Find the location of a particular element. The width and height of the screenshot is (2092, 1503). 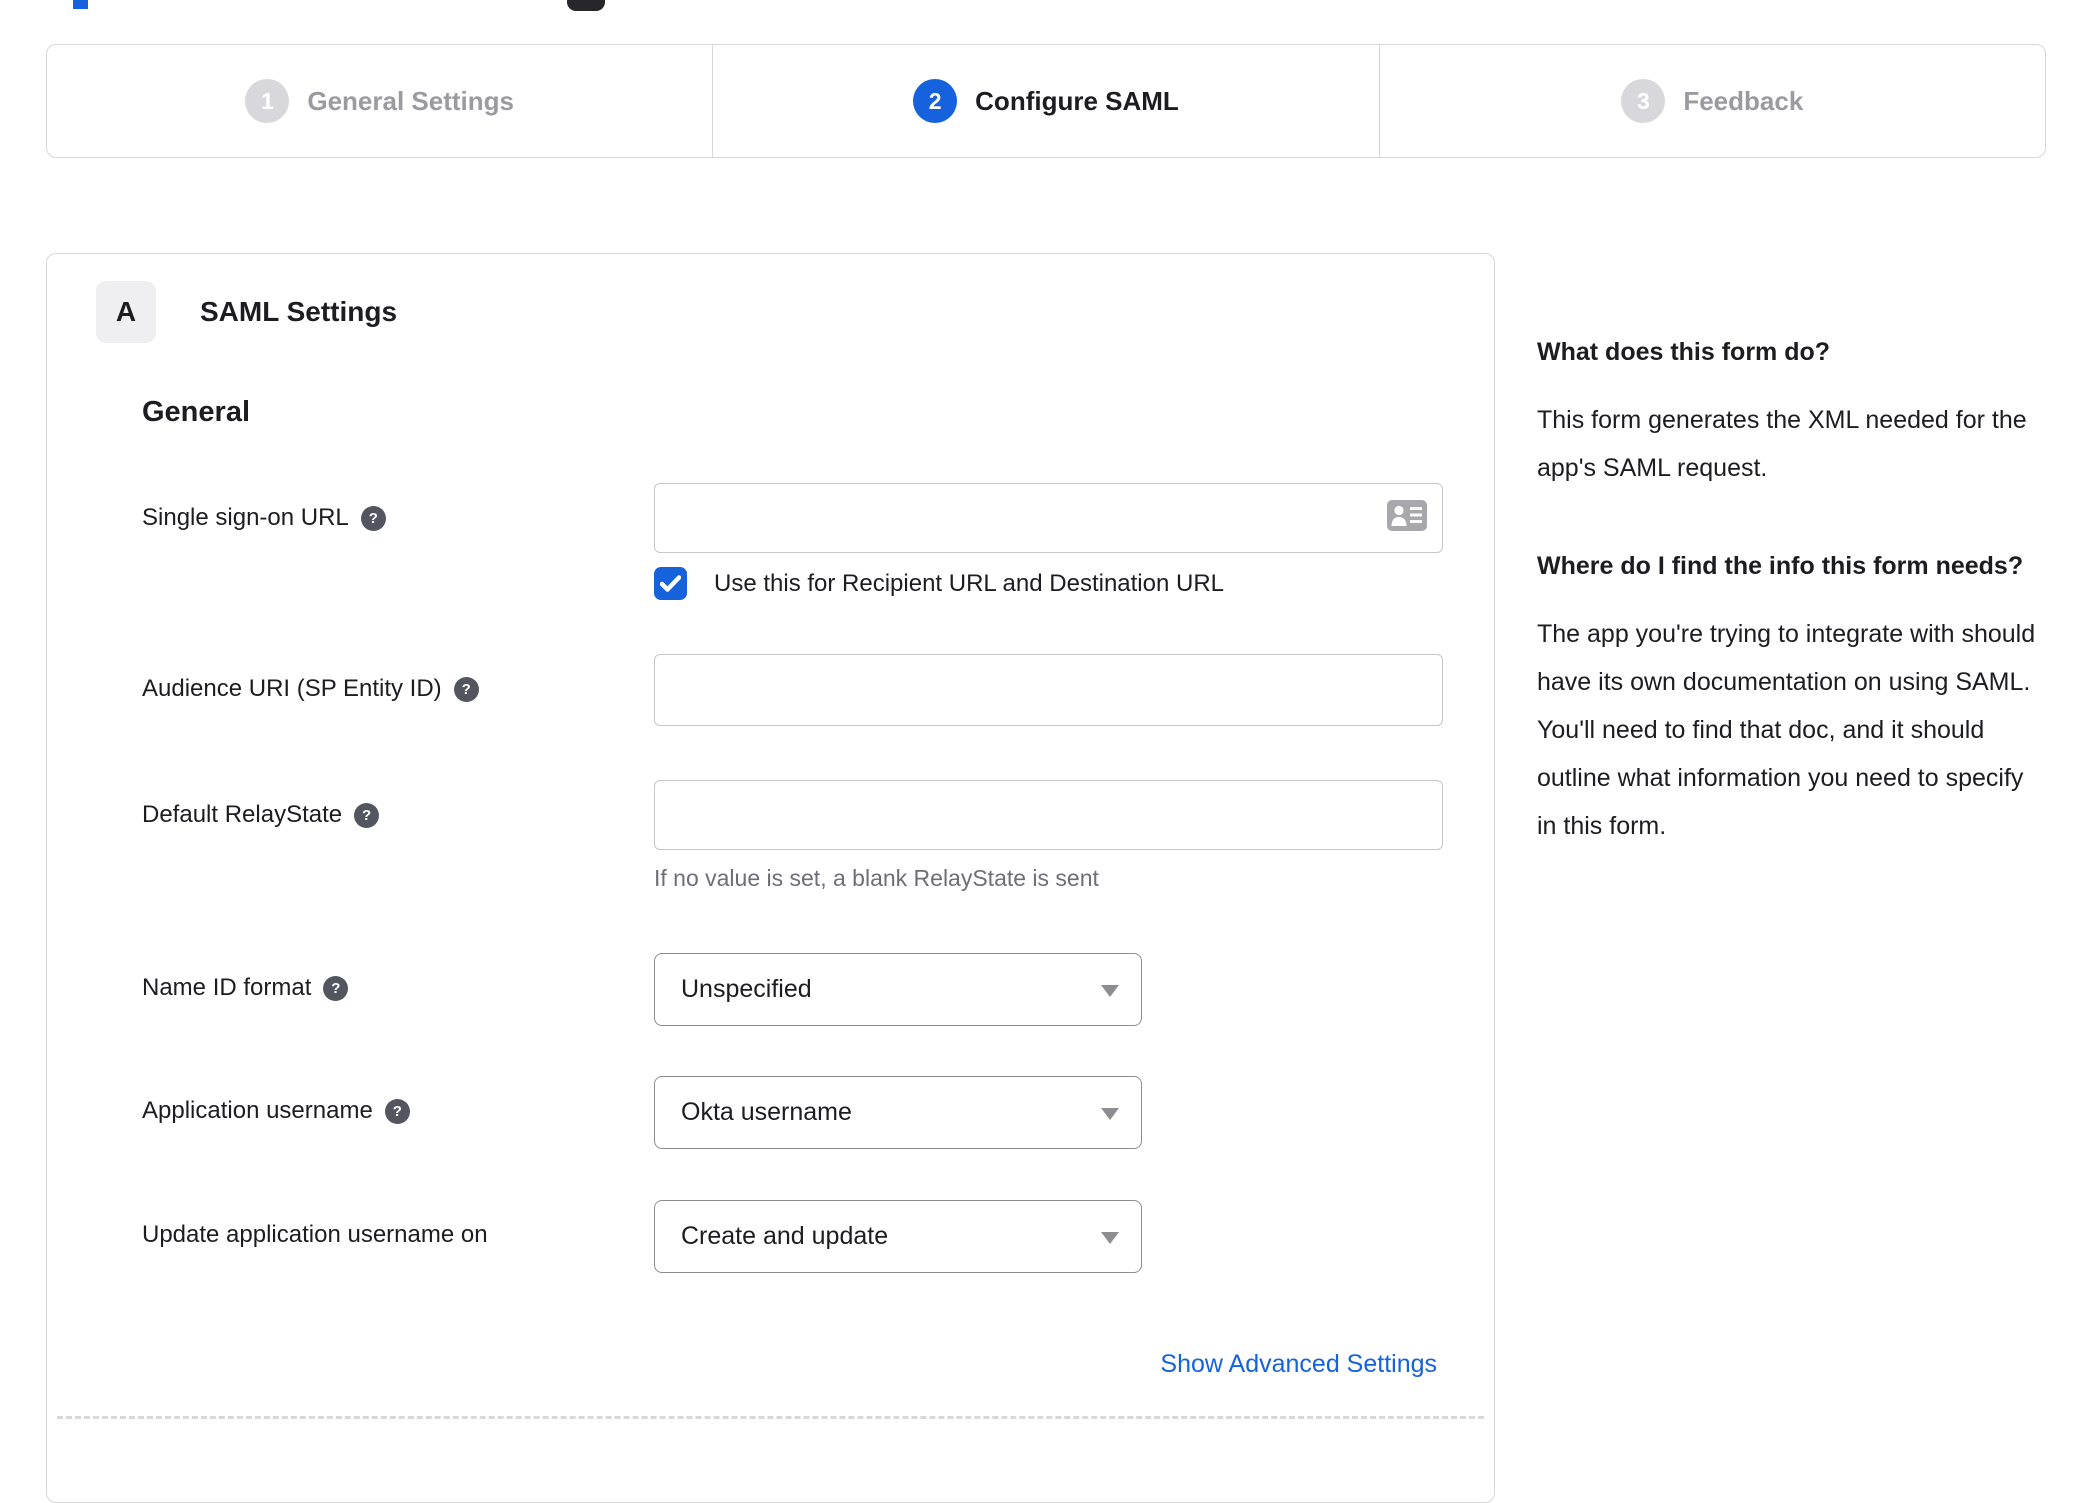

cutoff-blue-fragment is located at coordinates (80, 4).